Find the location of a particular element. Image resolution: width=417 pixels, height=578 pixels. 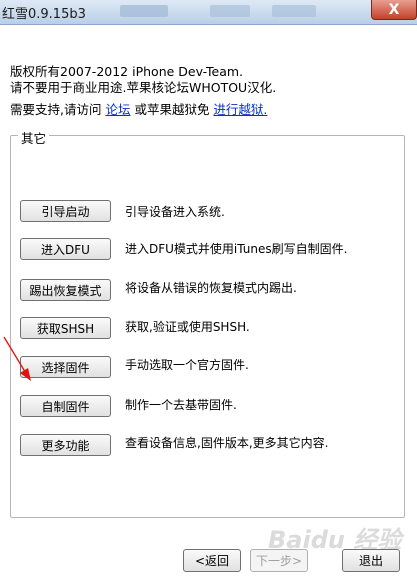

annotation-arrow-icon is located at coordinates (17, 358).